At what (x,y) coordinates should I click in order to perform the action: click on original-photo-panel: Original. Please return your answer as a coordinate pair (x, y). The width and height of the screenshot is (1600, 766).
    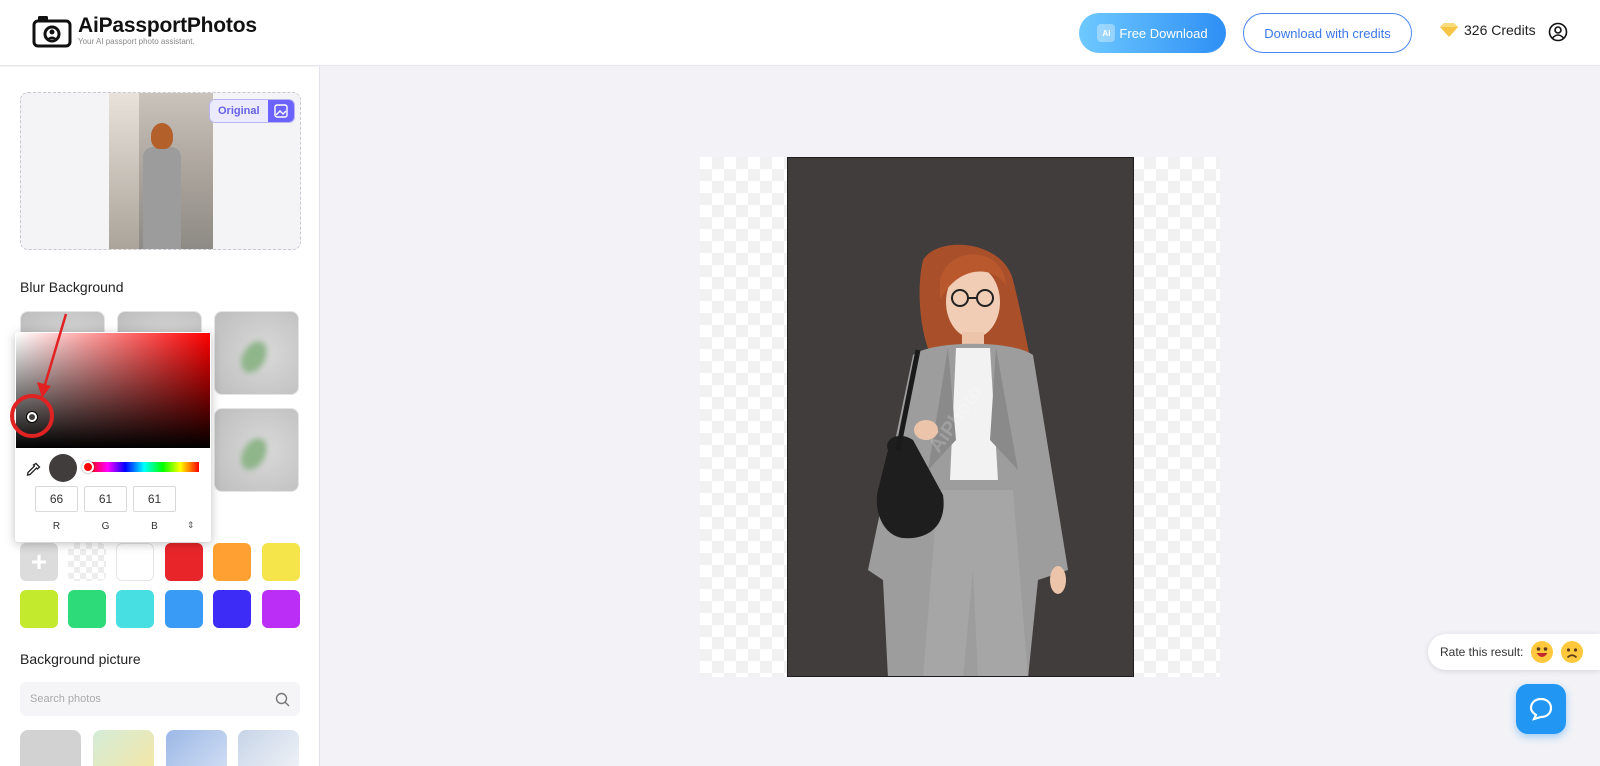
    Looking at the image, I should click on (160, 171).